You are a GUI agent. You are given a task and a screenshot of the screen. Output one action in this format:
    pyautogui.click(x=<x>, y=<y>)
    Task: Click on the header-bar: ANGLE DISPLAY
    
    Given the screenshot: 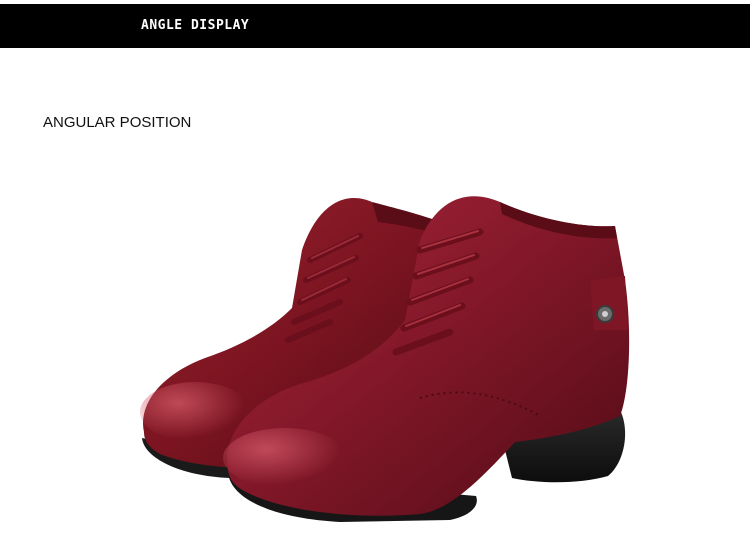 What is the action you would take?
    pyautogui.click(x=375, y=26)
    